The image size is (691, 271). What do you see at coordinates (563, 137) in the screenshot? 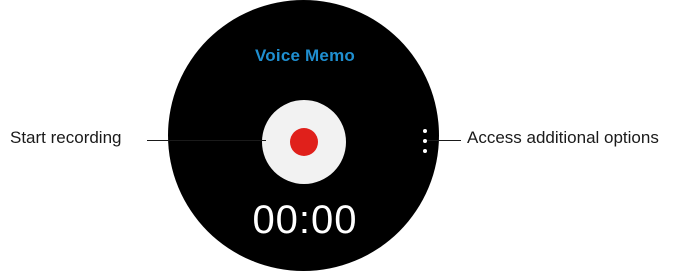
I see `callout-additional-options: Access additional options` at bounding box center [563, 137].